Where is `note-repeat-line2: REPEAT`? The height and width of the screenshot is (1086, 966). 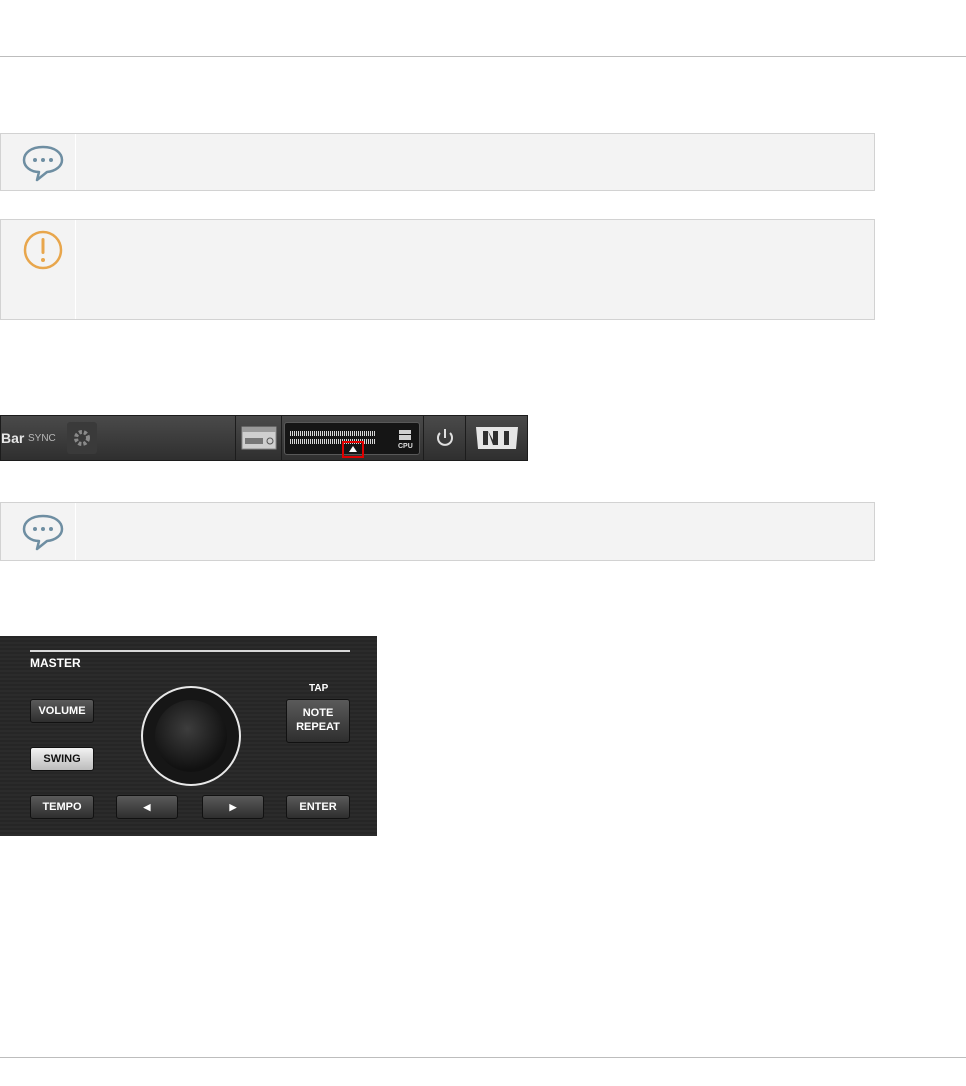
note-repeat-line2: REPEAT is located at coordinates (318, 727).